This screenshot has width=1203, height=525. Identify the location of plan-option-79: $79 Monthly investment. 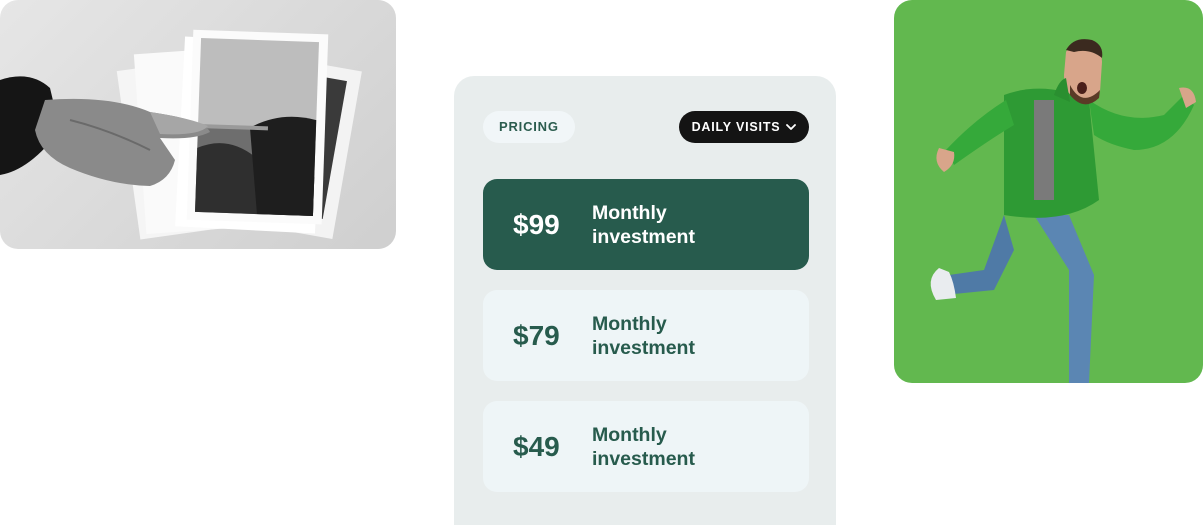
(646, 335).